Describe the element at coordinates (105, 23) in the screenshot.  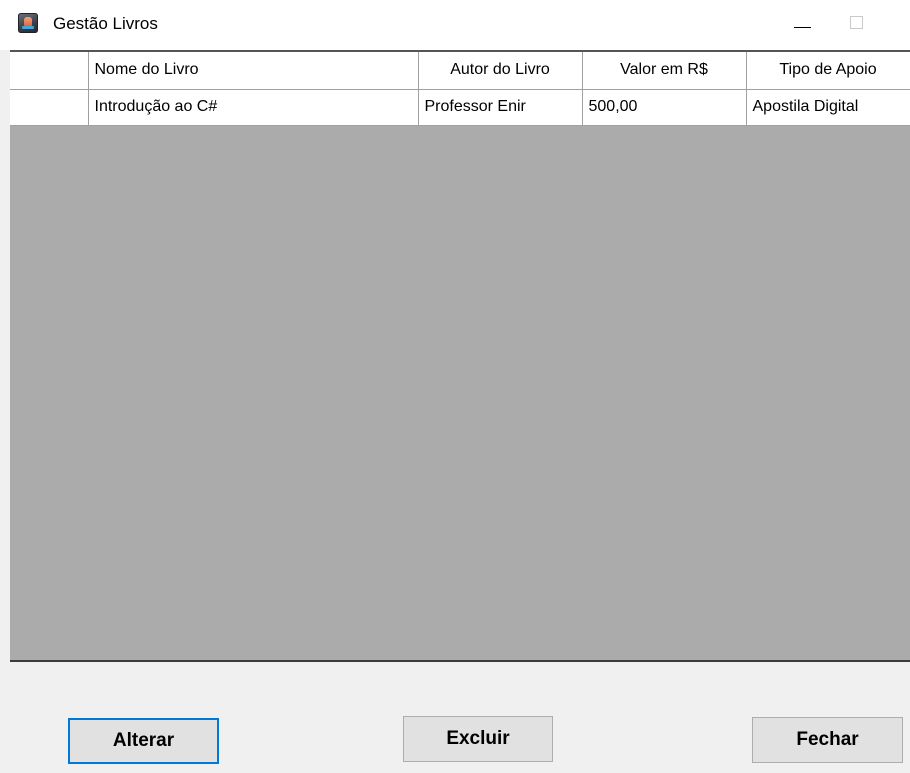
I see `window-title: Gestão Livros` at that location.